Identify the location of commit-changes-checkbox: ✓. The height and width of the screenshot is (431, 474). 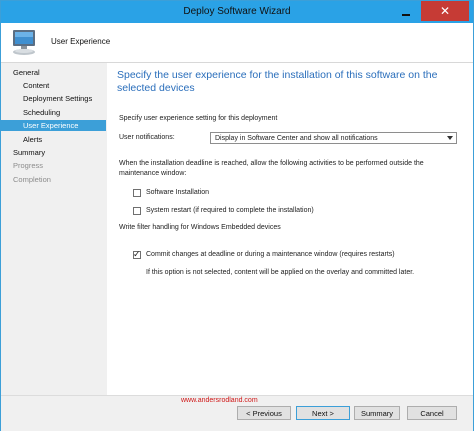
(137, 254).